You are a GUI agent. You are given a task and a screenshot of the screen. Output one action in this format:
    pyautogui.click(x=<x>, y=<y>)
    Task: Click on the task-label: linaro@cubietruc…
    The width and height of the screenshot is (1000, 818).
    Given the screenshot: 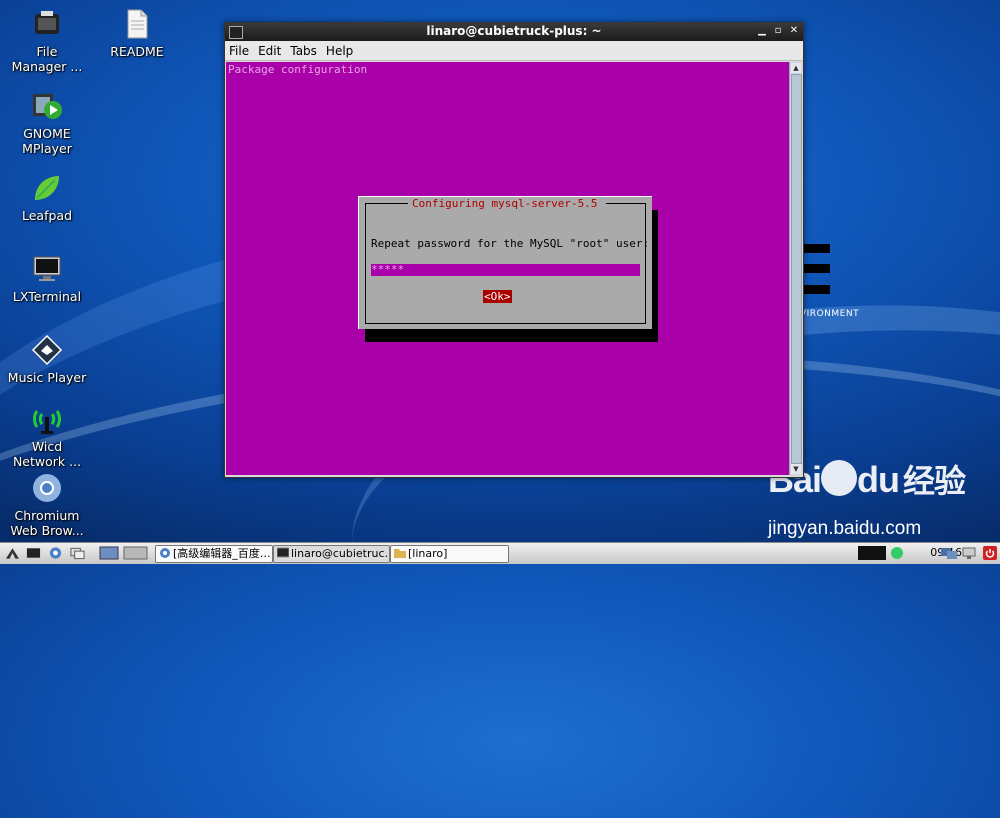 What is the action you would take?
    pyautogui.click(x=340, y=553)
    